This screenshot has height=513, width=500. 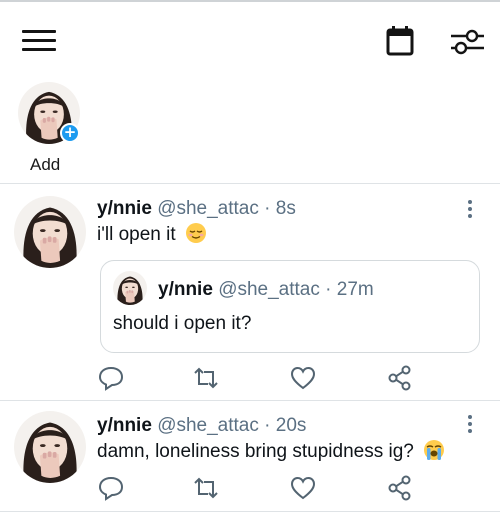 I want to click on plus-icon: +, so click(x=70, y=133).